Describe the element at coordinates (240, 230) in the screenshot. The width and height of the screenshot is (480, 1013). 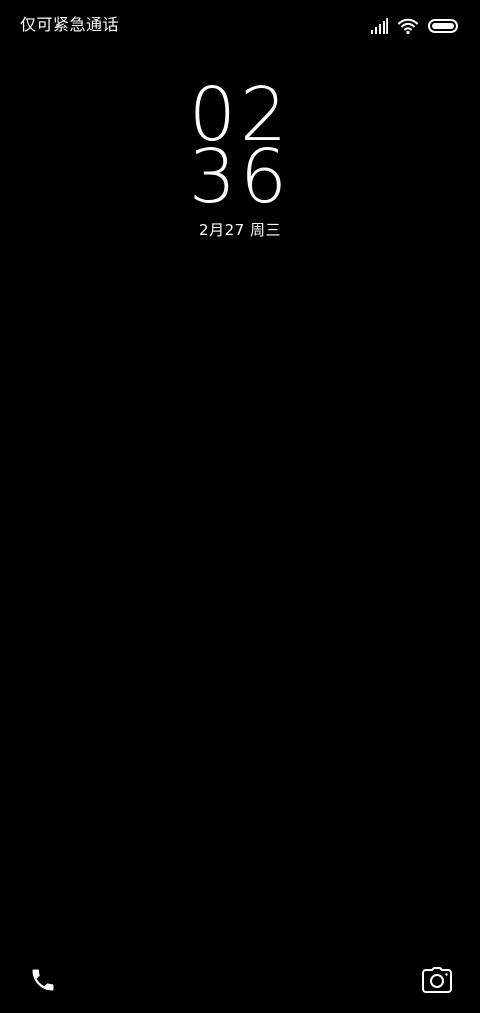
I see `clock-date: 2月27 周三` at that location.